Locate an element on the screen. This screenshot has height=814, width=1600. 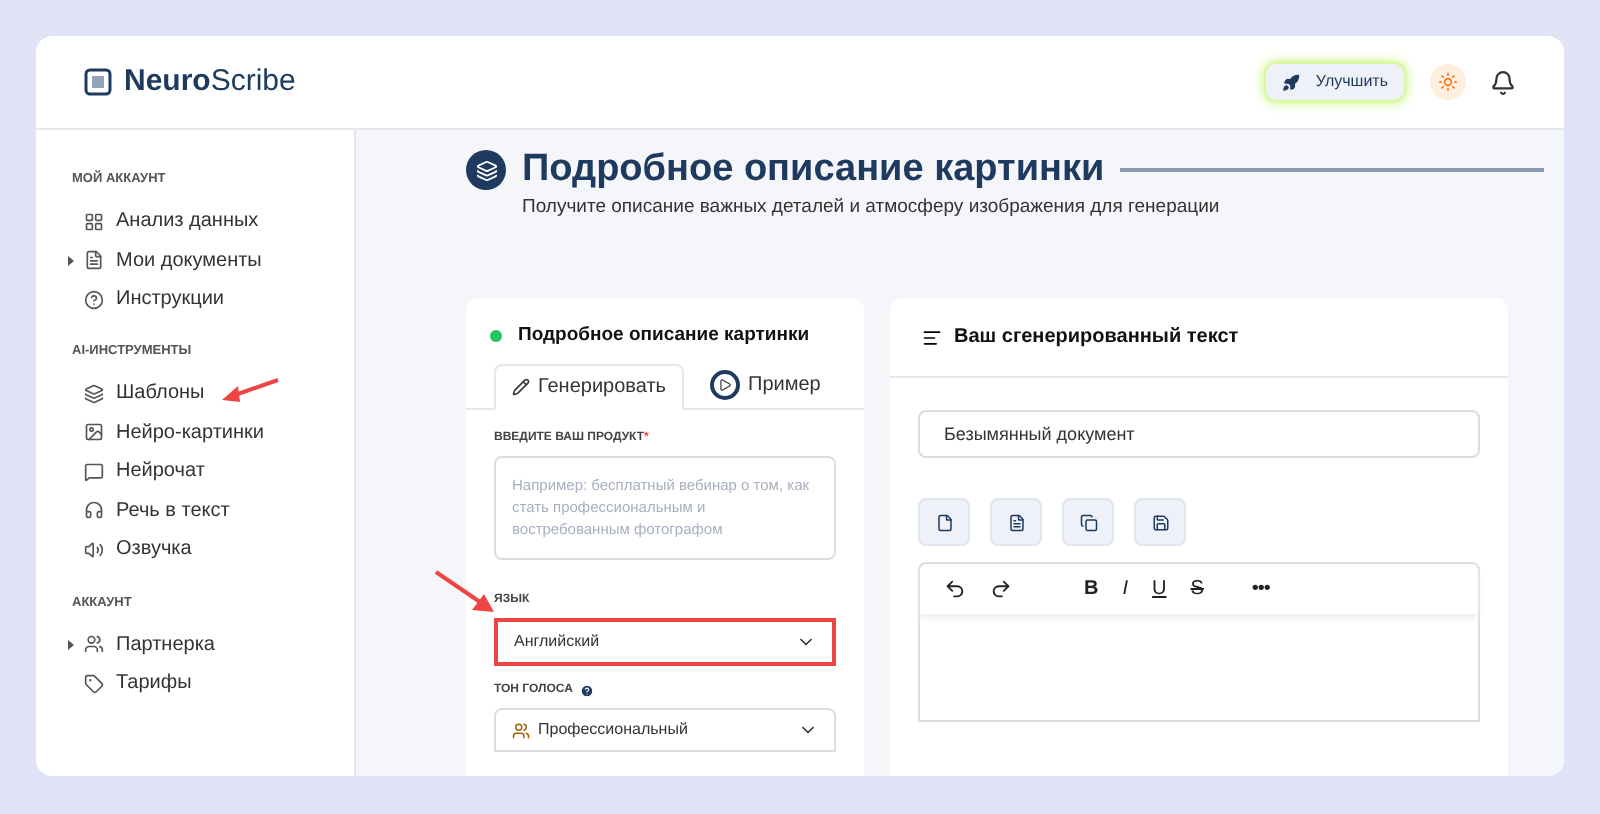
sidebar-item: Нейрочат is located at coordinates (160, 471).